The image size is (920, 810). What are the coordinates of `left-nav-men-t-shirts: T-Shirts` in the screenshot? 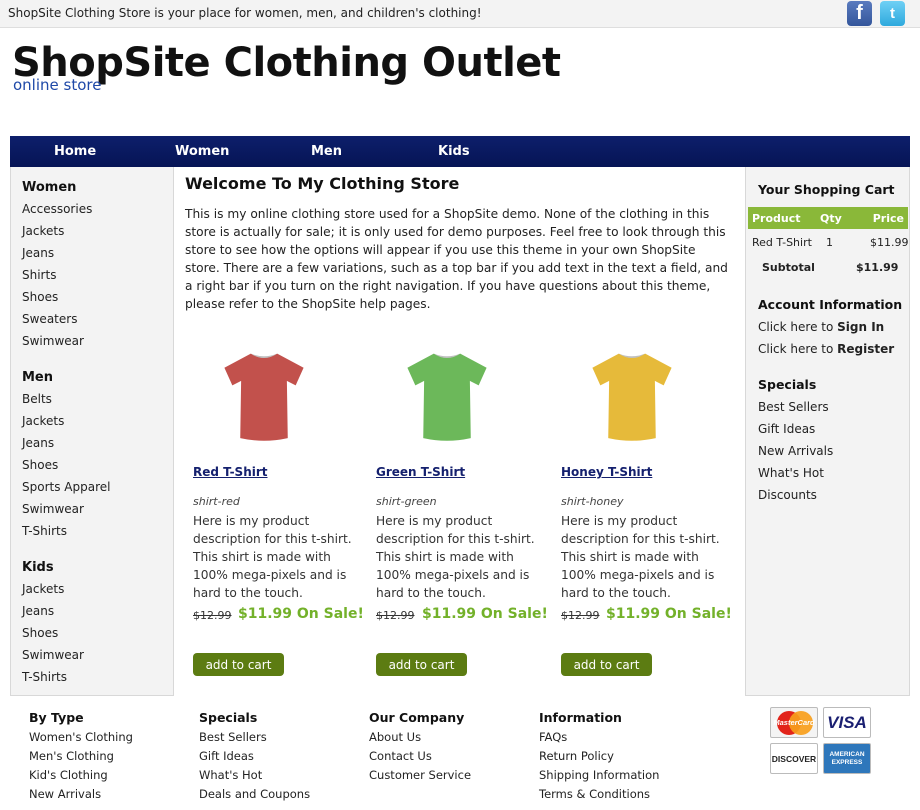 It's located at (44, 531).